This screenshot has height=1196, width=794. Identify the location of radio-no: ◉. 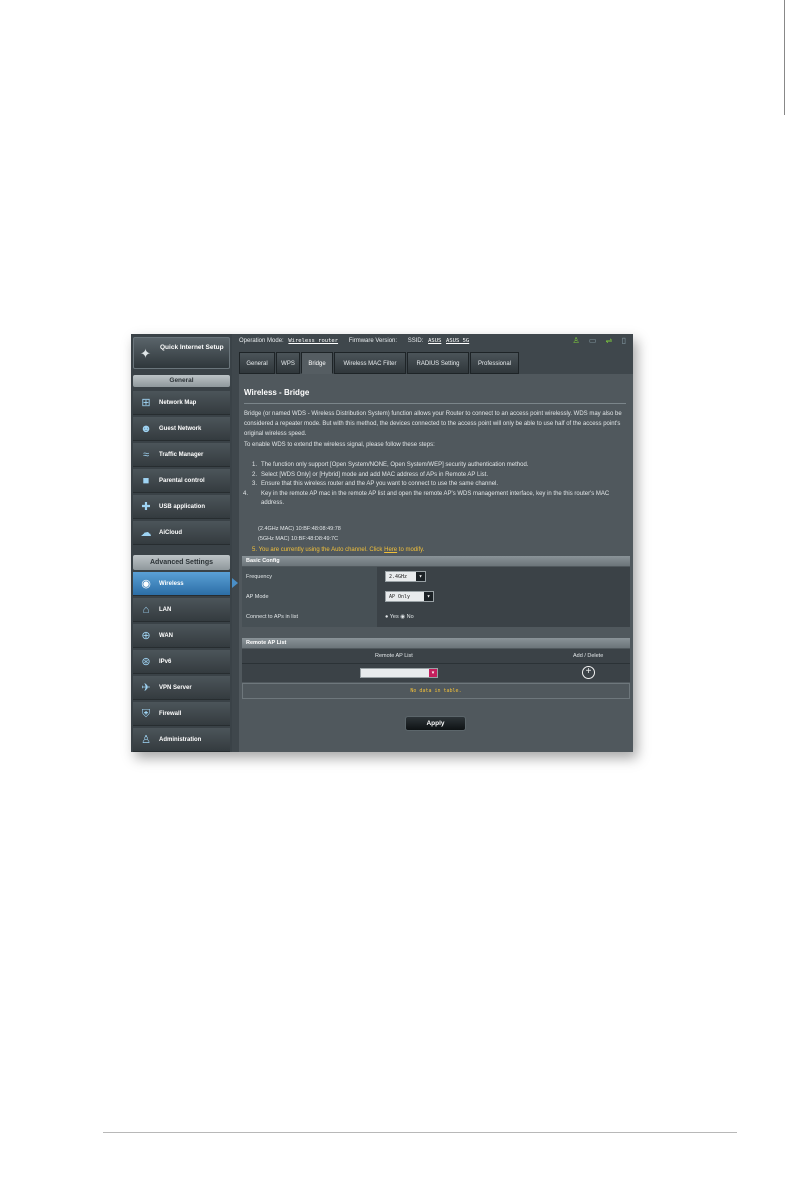
(402, 617).